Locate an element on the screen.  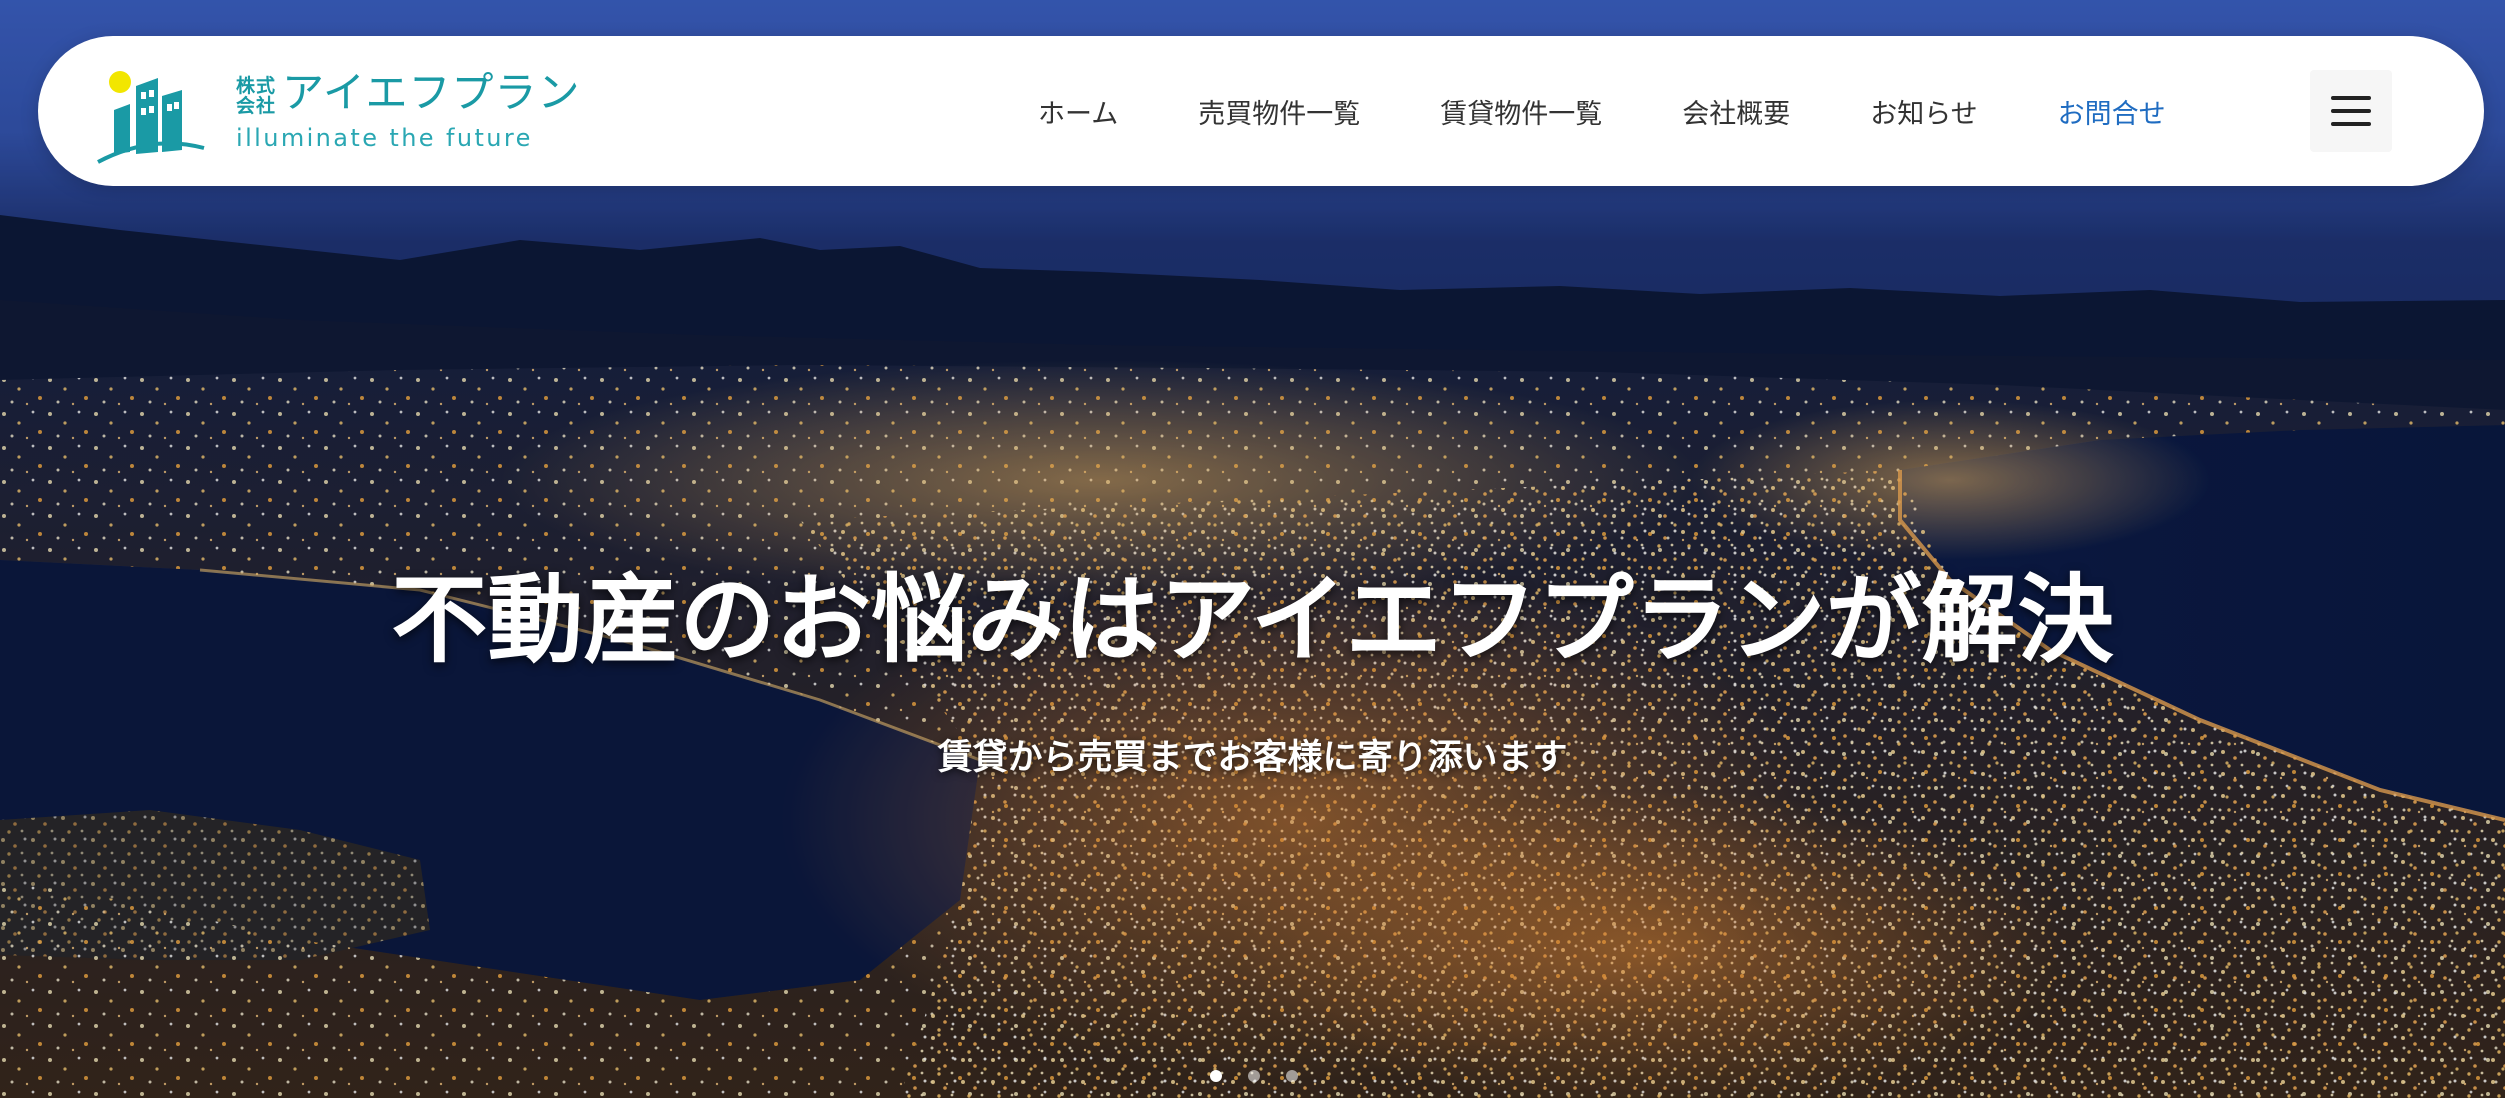
logo-tagline: illuminate the future is located at coordinates (384, 138).